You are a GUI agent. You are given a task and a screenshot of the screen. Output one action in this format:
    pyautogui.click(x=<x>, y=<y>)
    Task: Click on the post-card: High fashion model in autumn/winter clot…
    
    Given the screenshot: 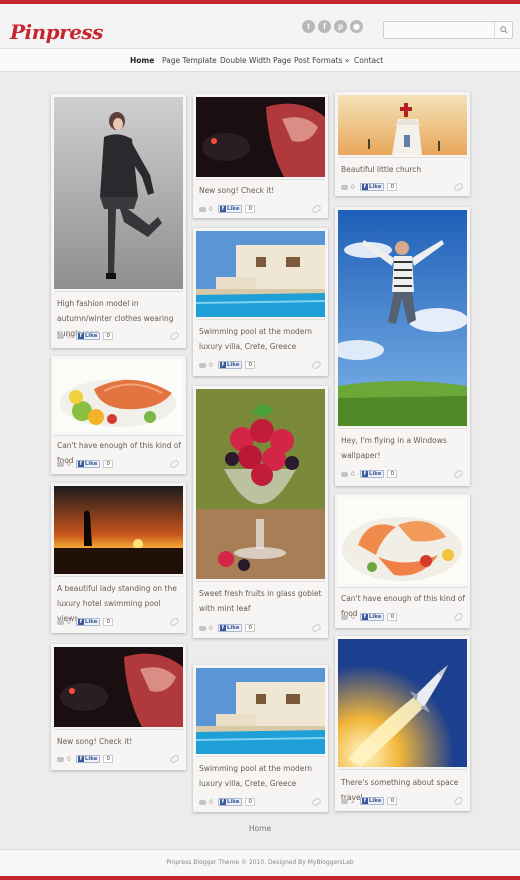 What is the action you would take?
    pyautogui.click(x=118, y=221)
    